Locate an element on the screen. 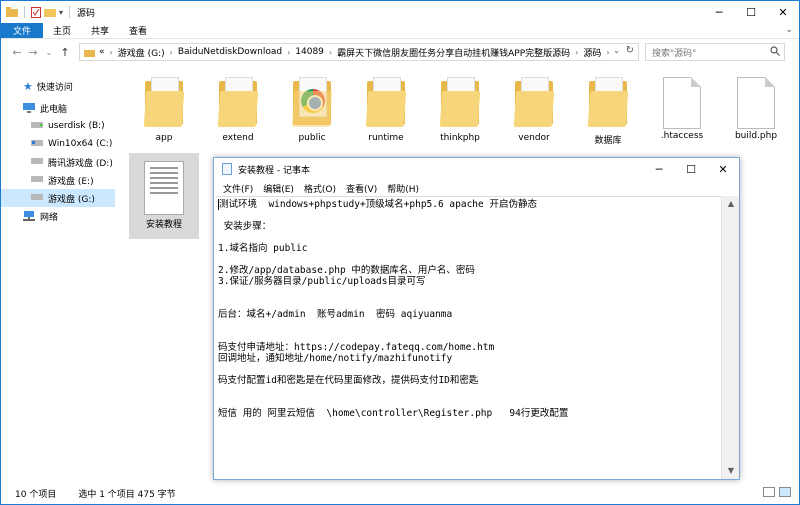 The width and height of the screenshot is (800, 505). breadcrumb-overflow: « is located at coordinates (102, 52).